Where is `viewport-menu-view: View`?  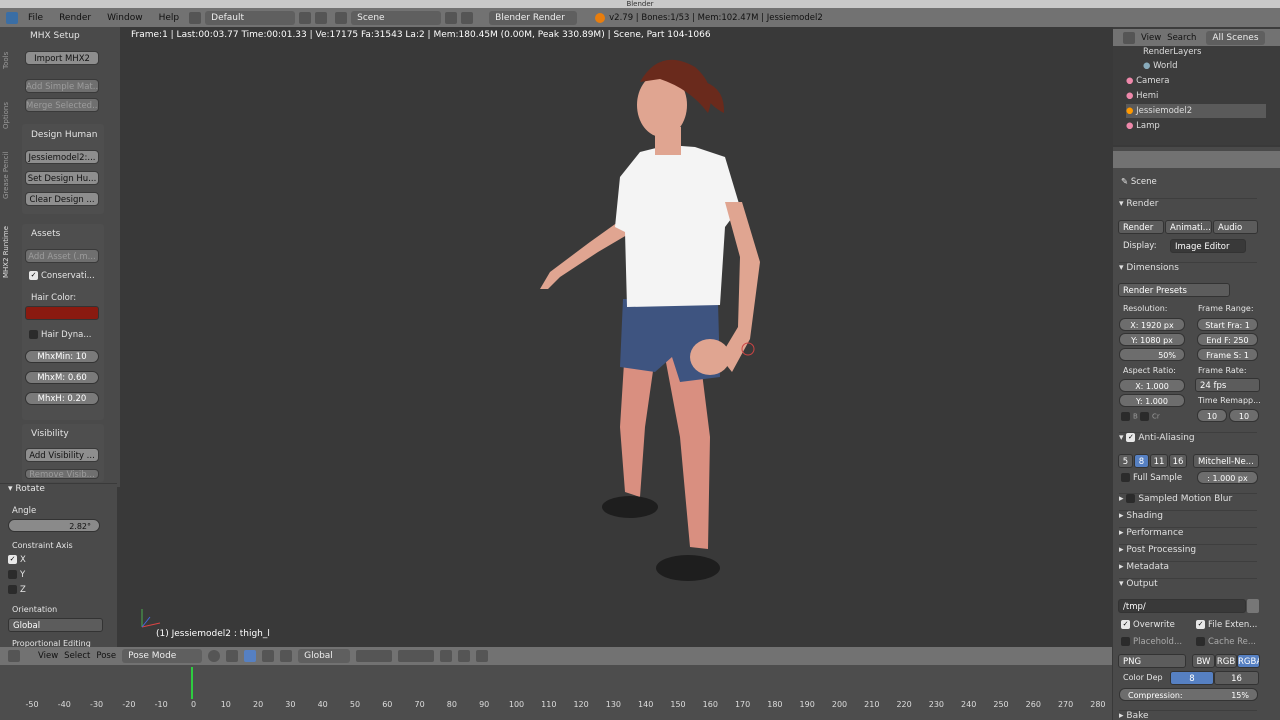 viewport-menu-view: View is located at coordinates (48, 656).